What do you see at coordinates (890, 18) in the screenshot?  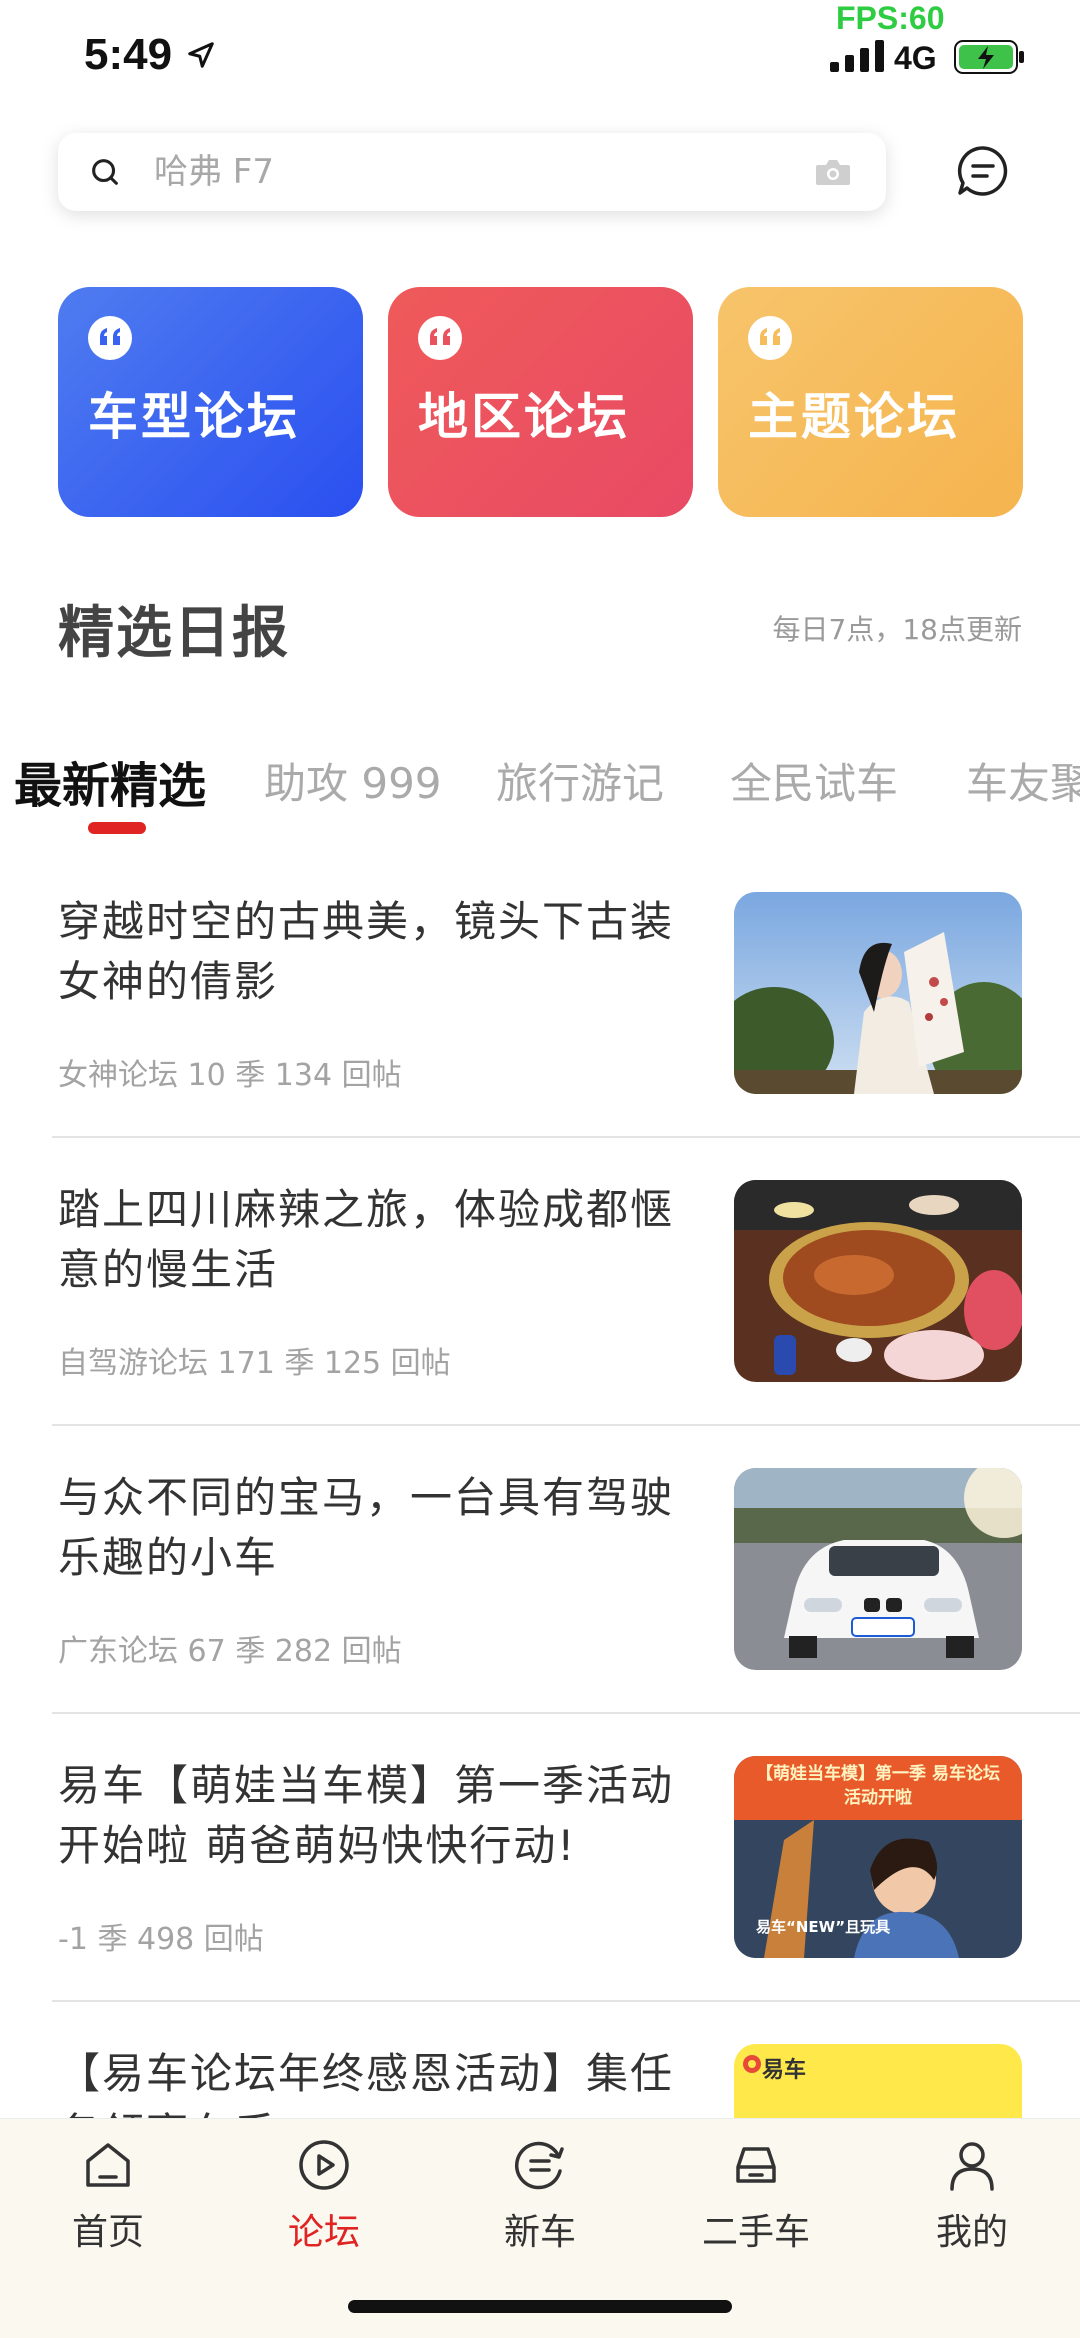 I see `fps-counter: FPS:60` at bounding box center [890, 18].